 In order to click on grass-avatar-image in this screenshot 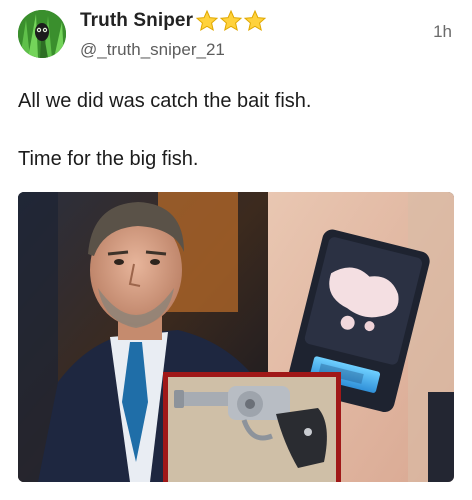, I will do `click(42, 34)`.